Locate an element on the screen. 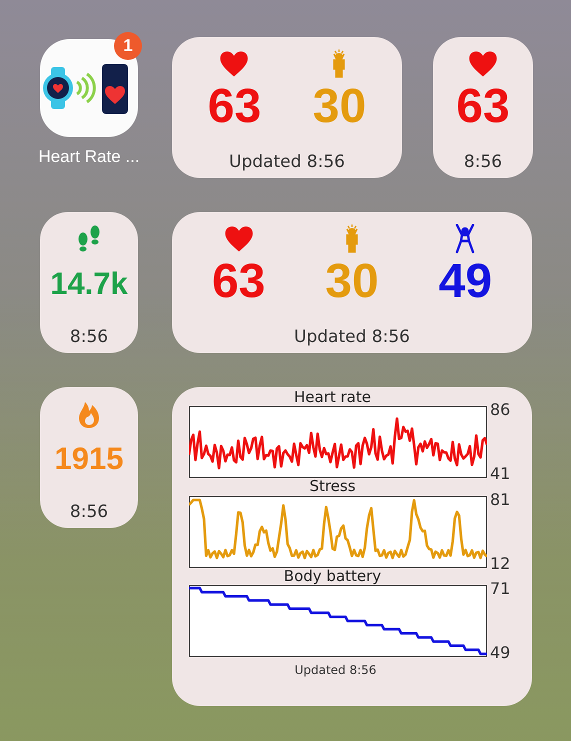 Image resolution: width=571 pixels, height=741 pixels. widget-card: 63 30 49 Updated 8:56 is located at coordinates (352, 282).